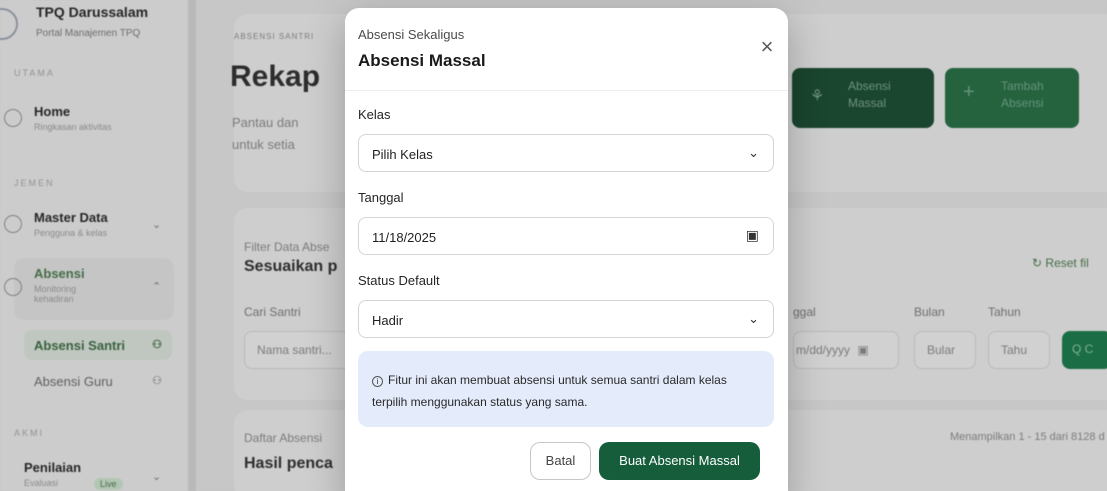  I want to click on close-icon: ×, so click(767, 48).